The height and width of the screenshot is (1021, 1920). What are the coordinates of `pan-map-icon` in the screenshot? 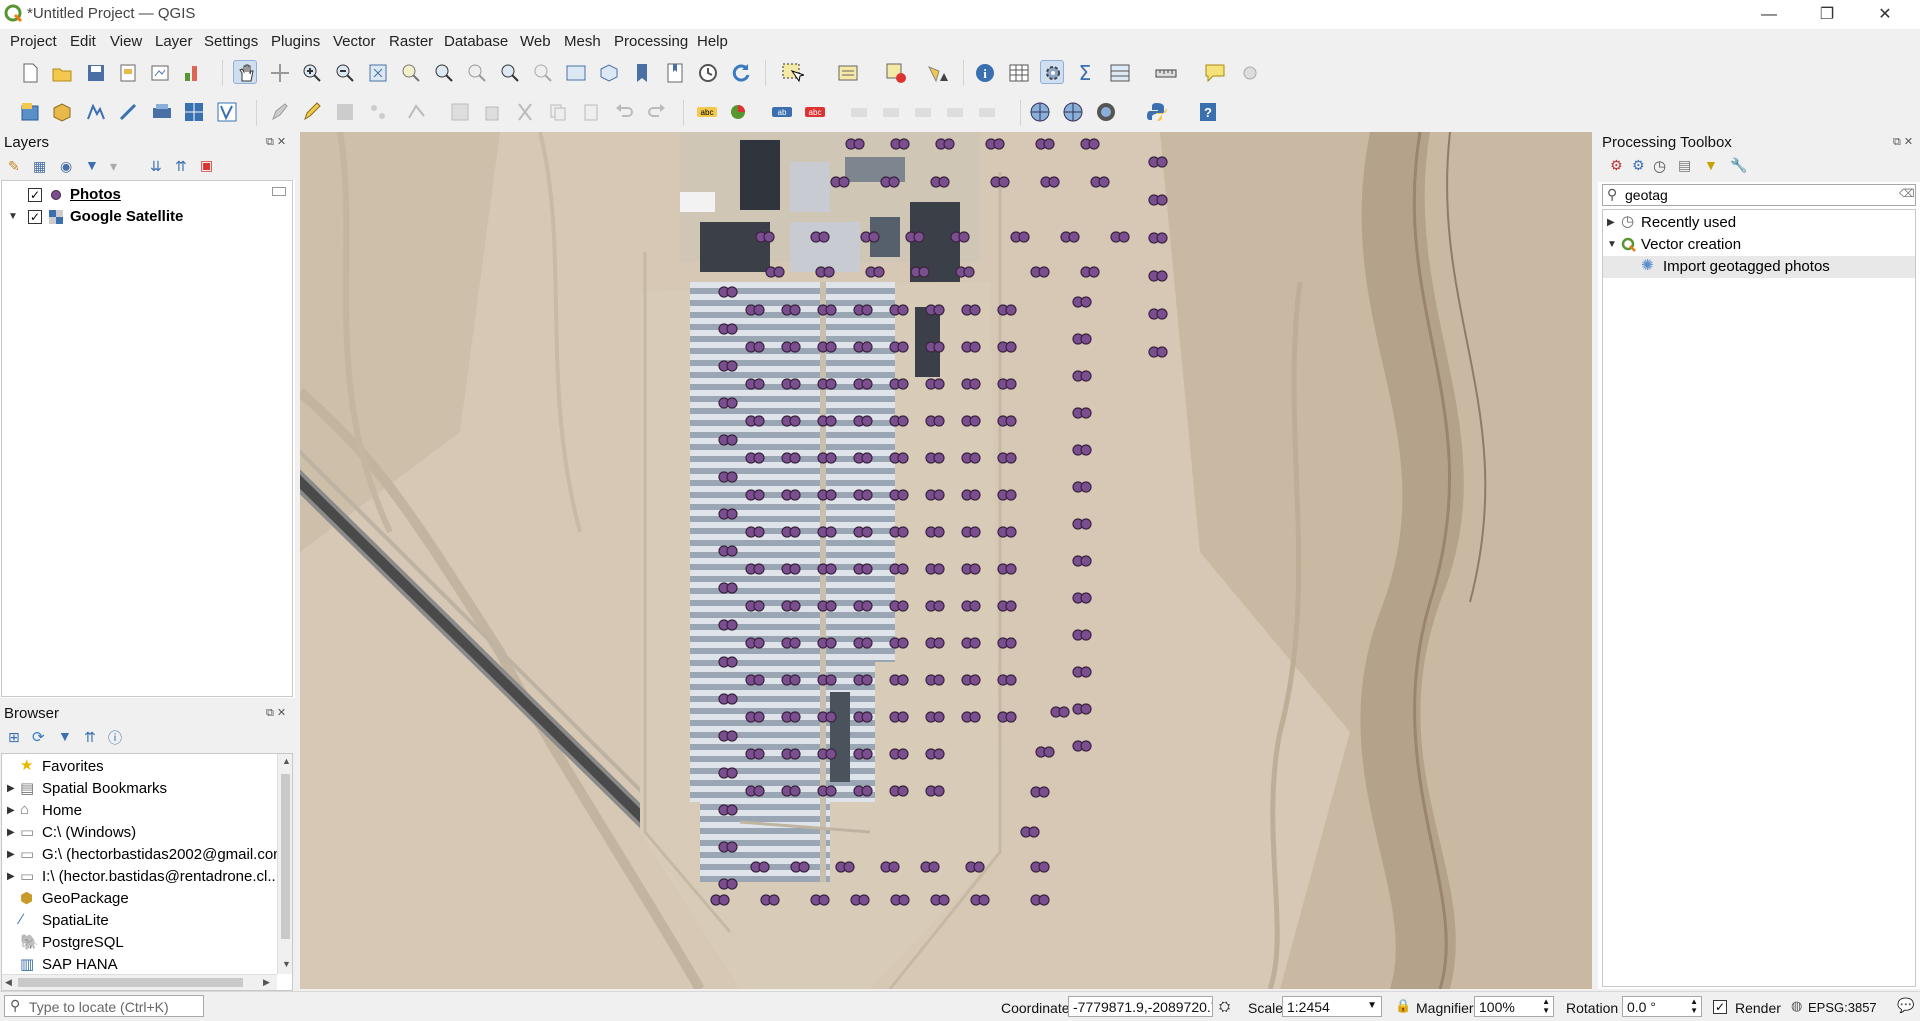 It's located at (245, 72).